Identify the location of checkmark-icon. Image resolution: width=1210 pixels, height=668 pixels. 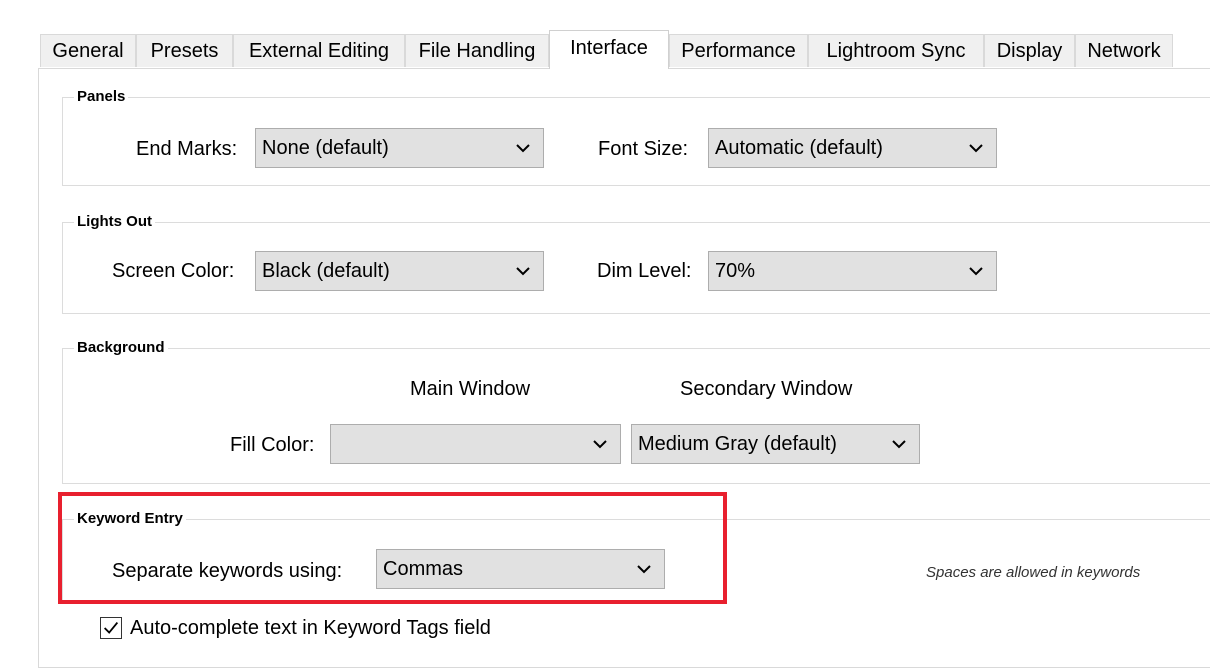
(111, 627).